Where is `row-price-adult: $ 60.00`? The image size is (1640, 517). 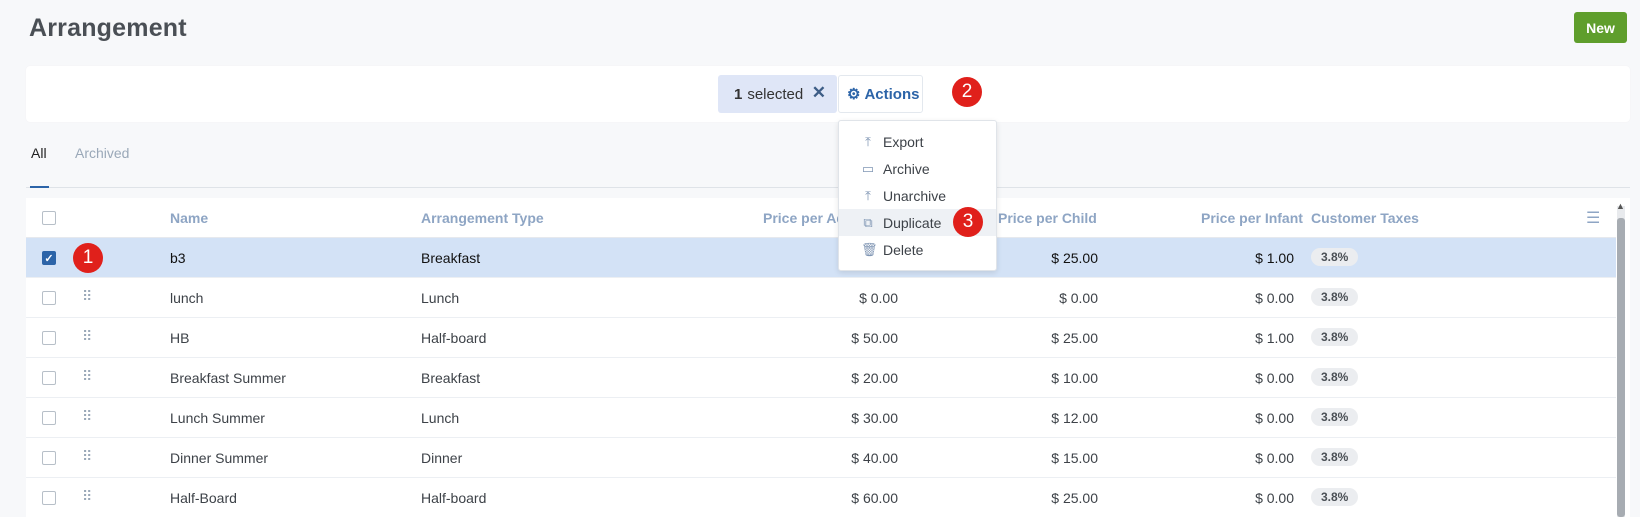
row-price-adult: $ 60.00 is located at coordinates (874, 498).